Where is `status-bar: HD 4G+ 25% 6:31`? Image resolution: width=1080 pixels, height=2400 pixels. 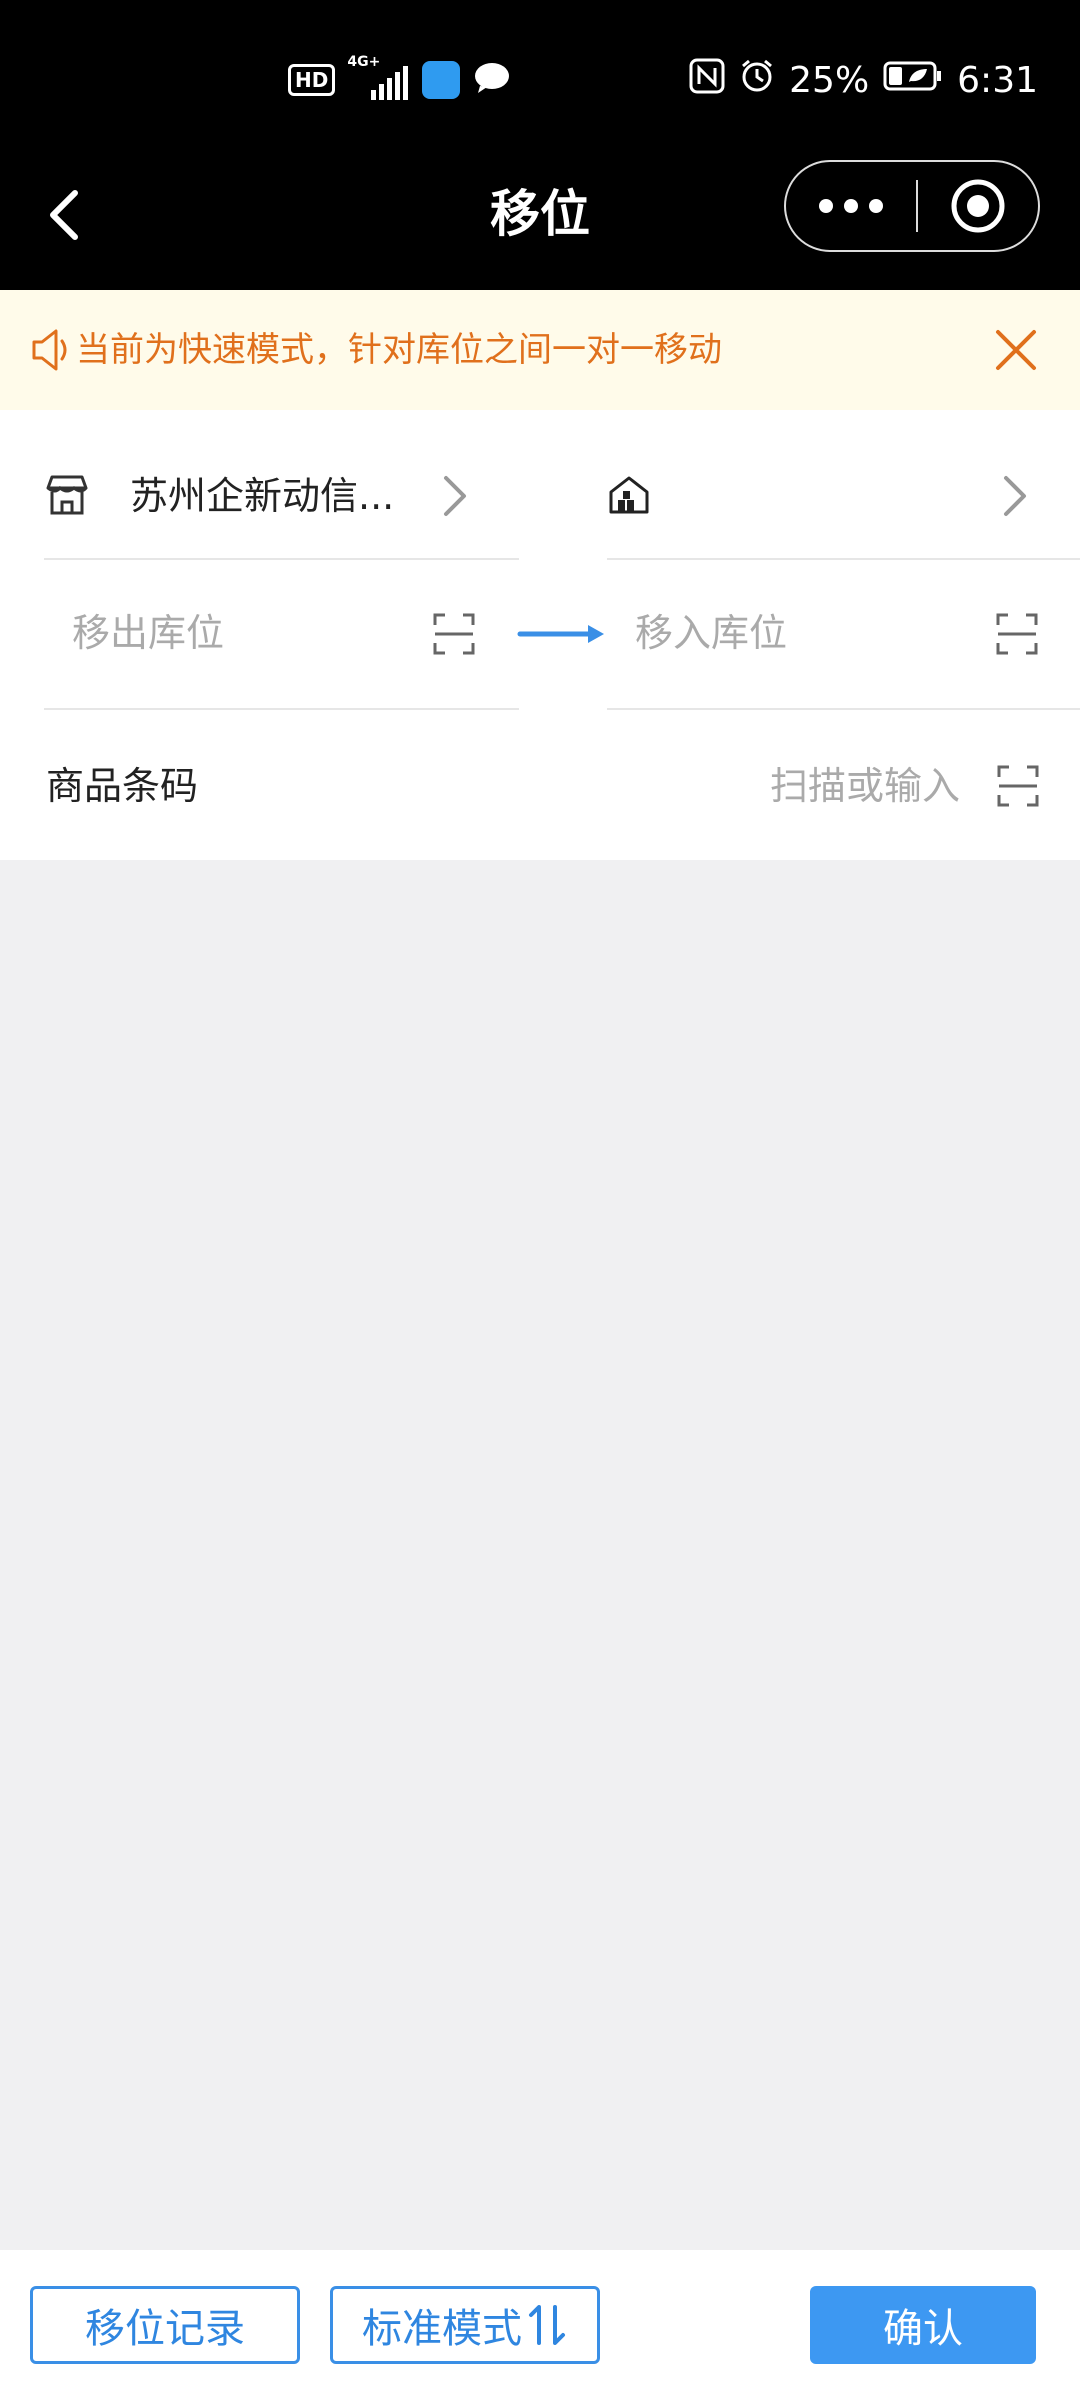 status-bar: HD 4G+ 25% 6:31 is located at coordinates (540, 80).